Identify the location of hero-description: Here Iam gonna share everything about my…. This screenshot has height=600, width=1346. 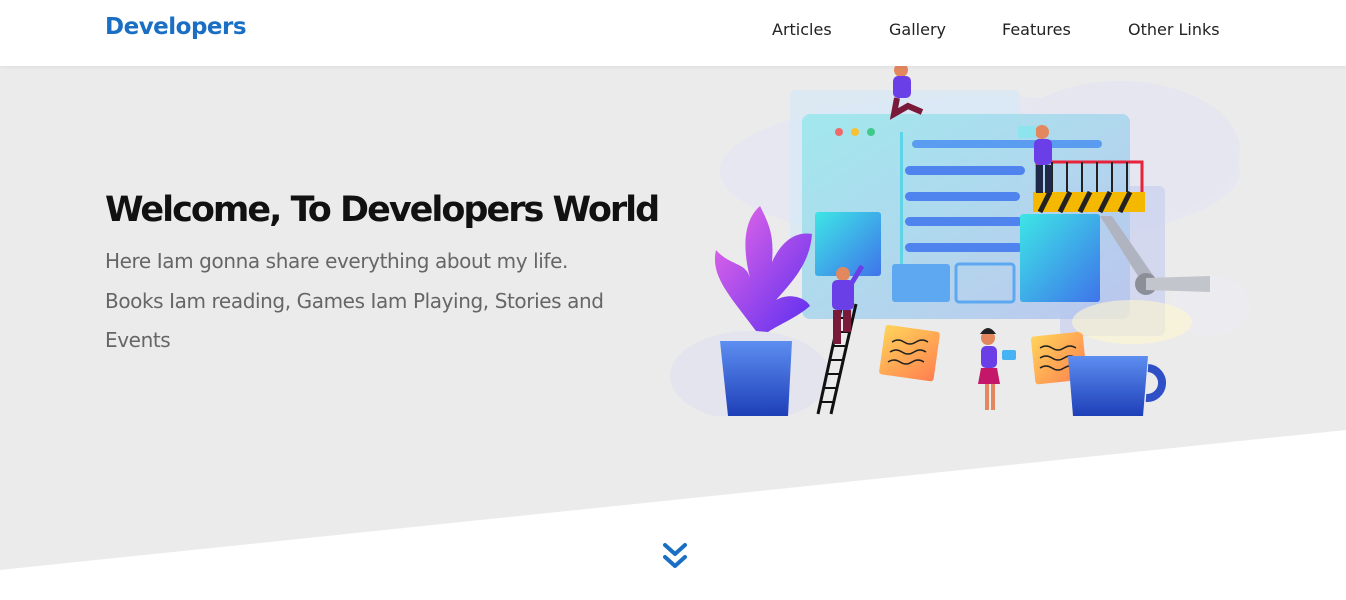
(354, 300).